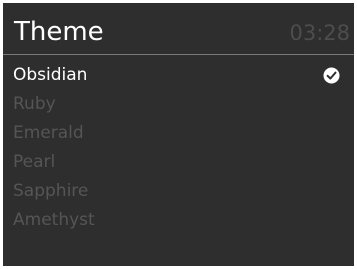  What do you see at coordinates (178, 220) in the screenshot?
I see `theme-item-amethyst: Amethyst` at bounding box center [178, 220].